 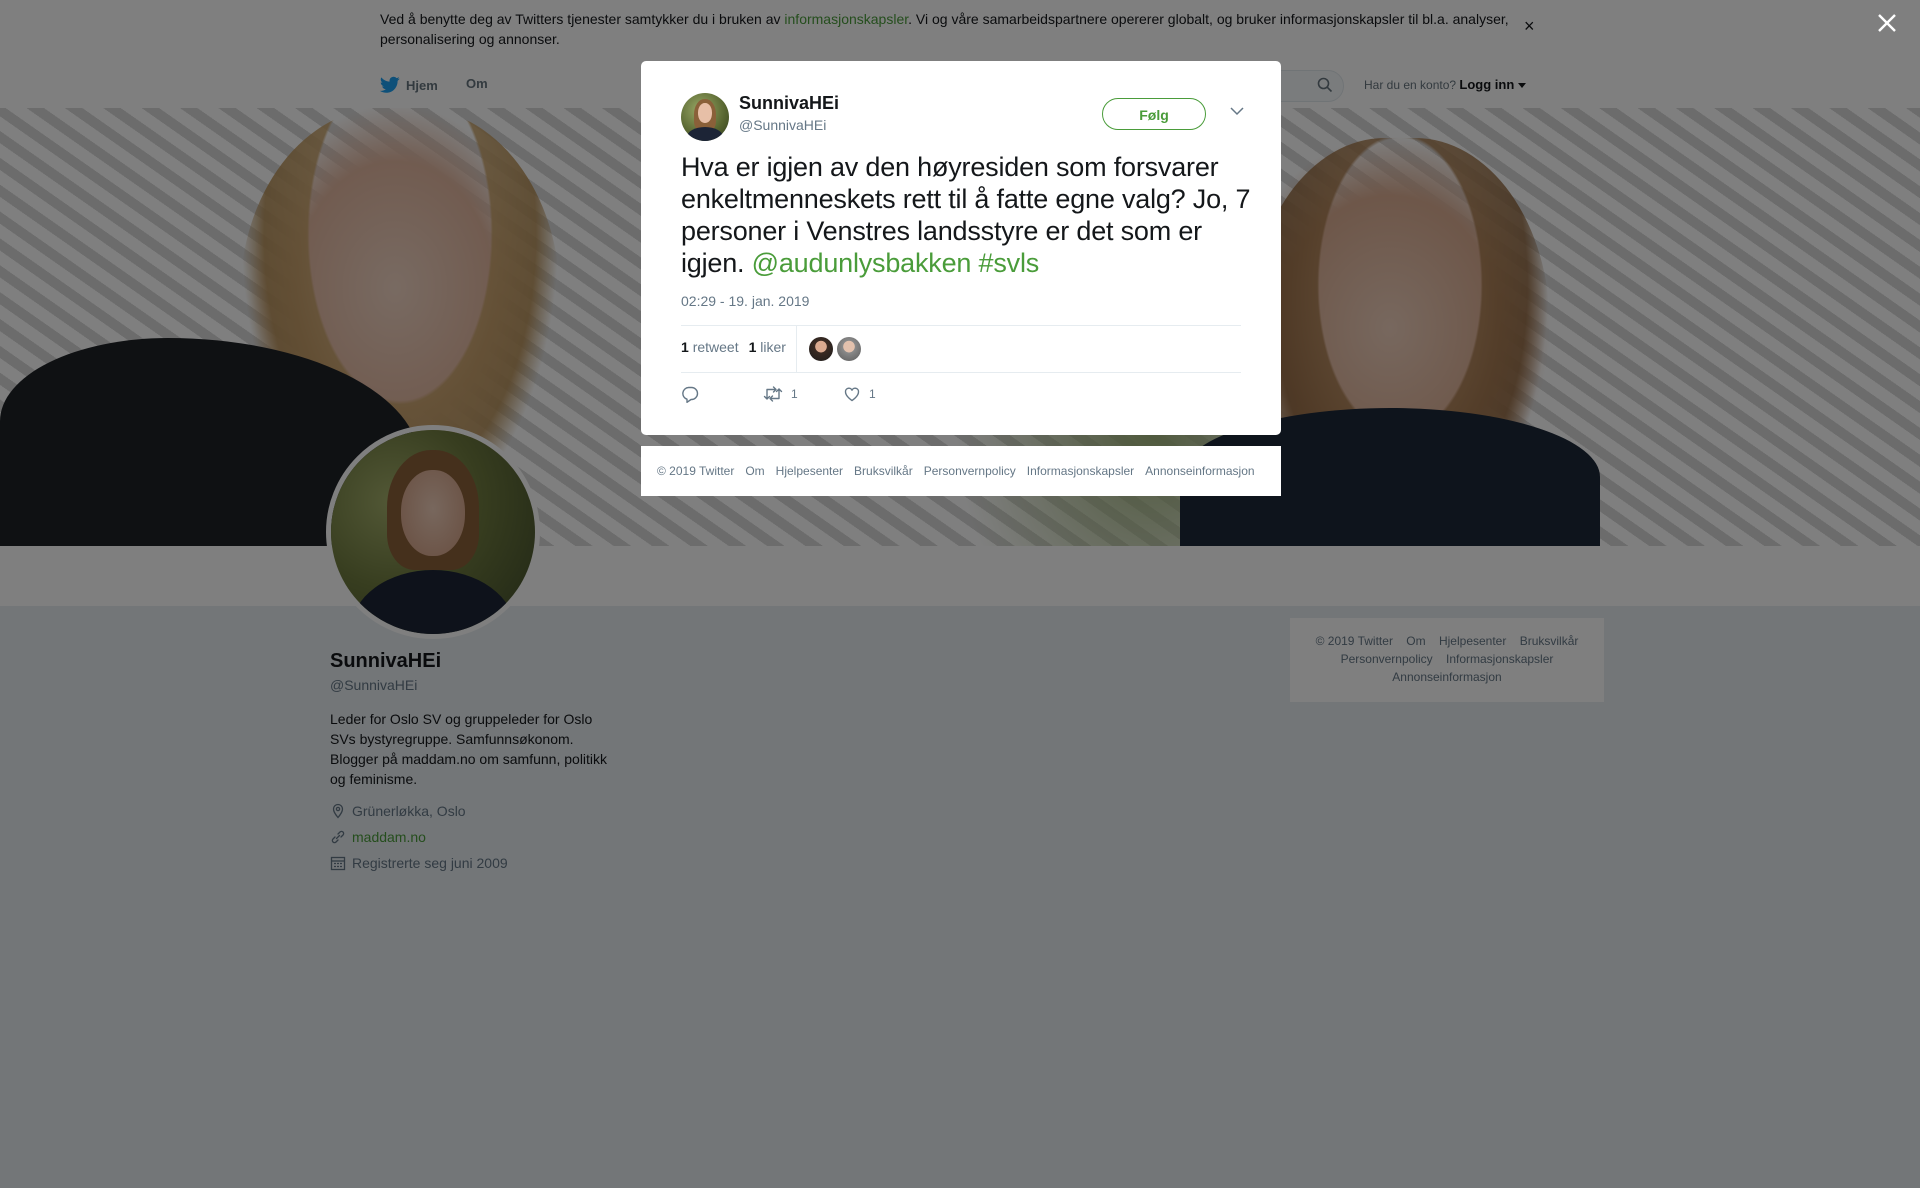 I want to click on follow-button: Følg, so click(x=1154, y=114).